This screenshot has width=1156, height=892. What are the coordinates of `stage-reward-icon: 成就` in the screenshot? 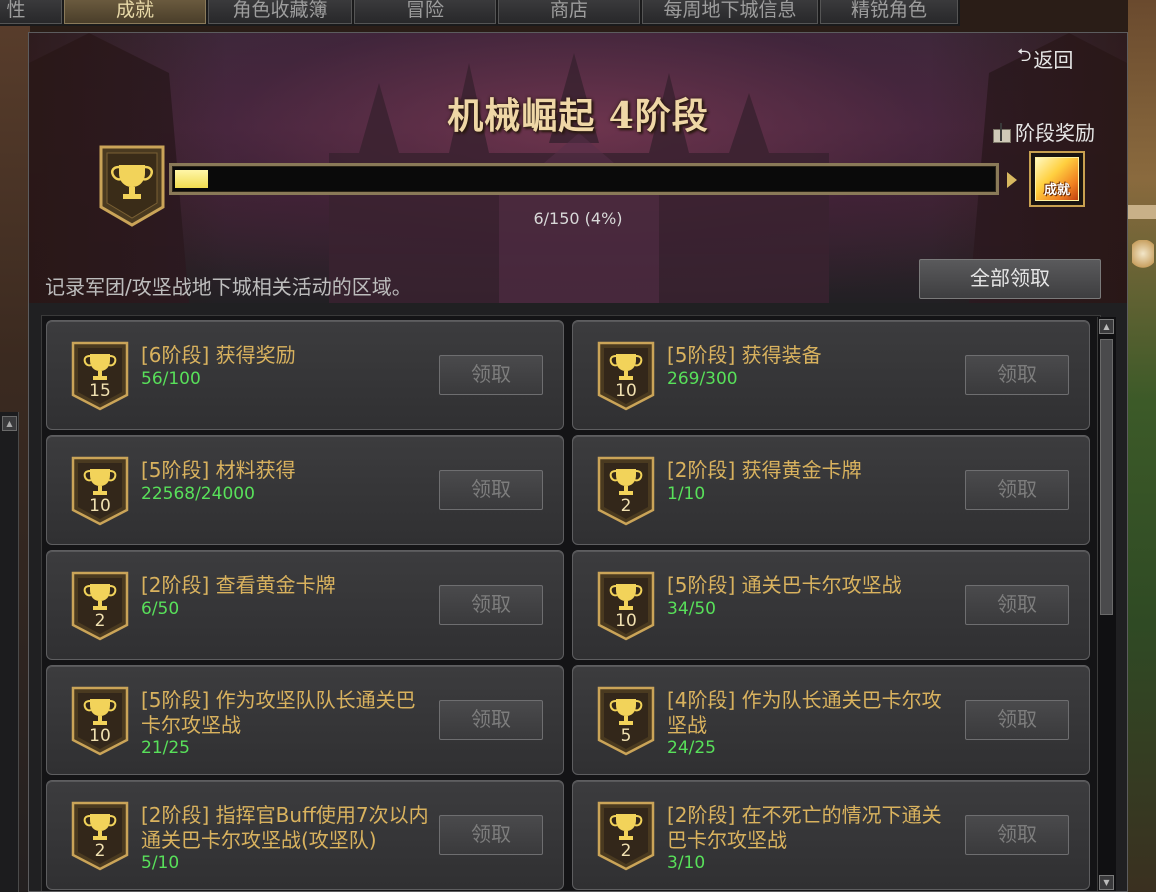 It's located at (1057, 179).